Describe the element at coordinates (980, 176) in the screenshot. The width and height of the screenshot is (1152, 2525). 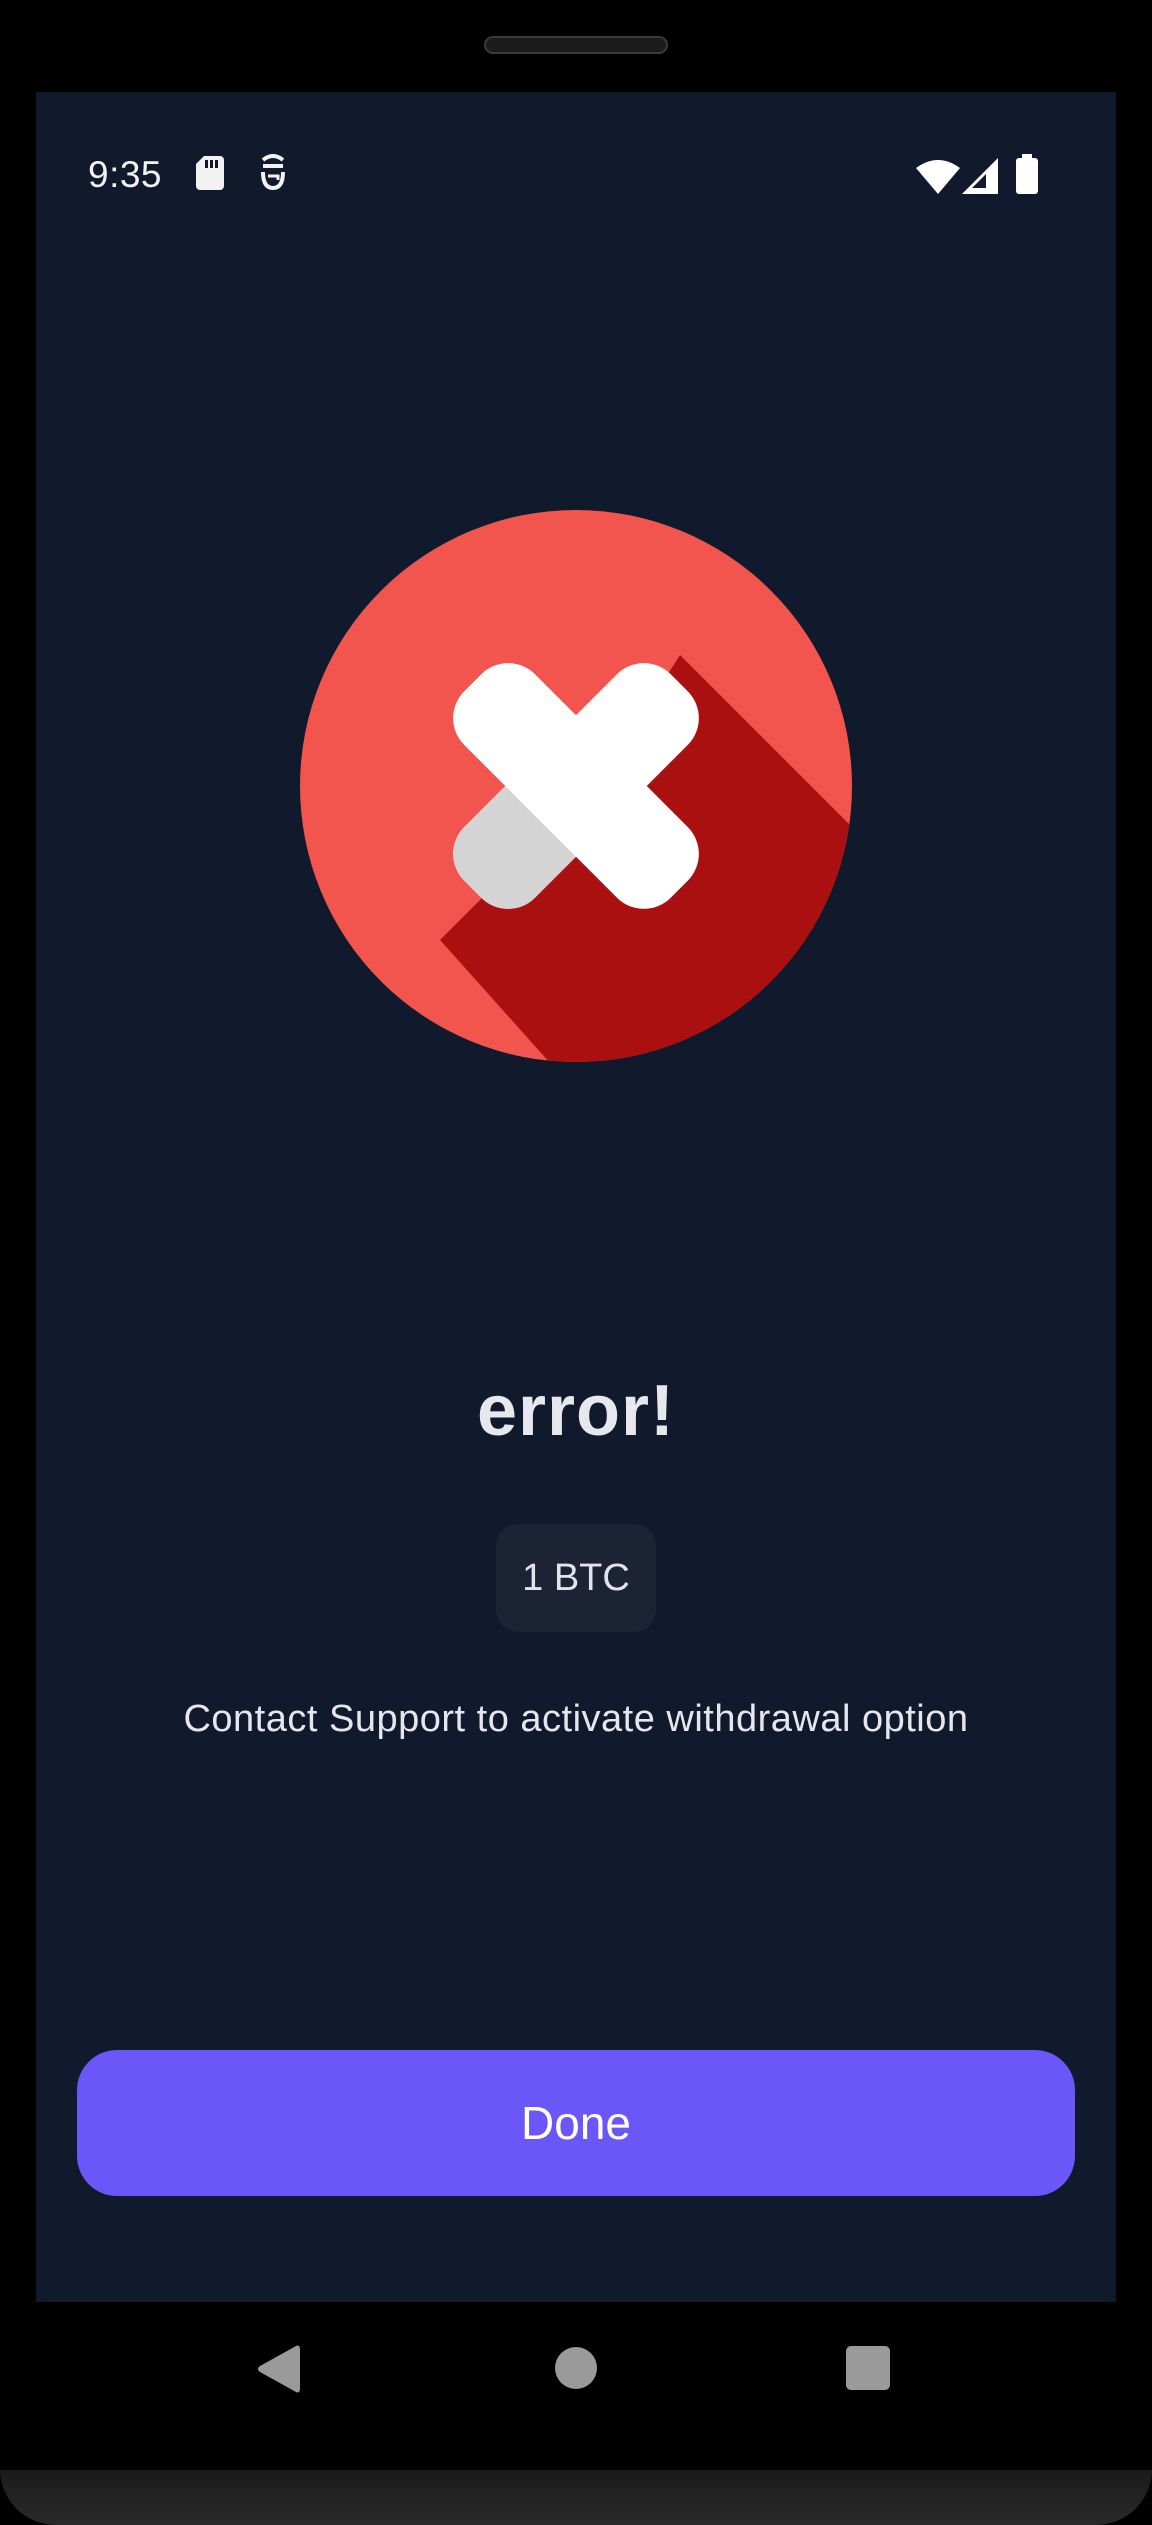
I see `signal-icon` at that location.